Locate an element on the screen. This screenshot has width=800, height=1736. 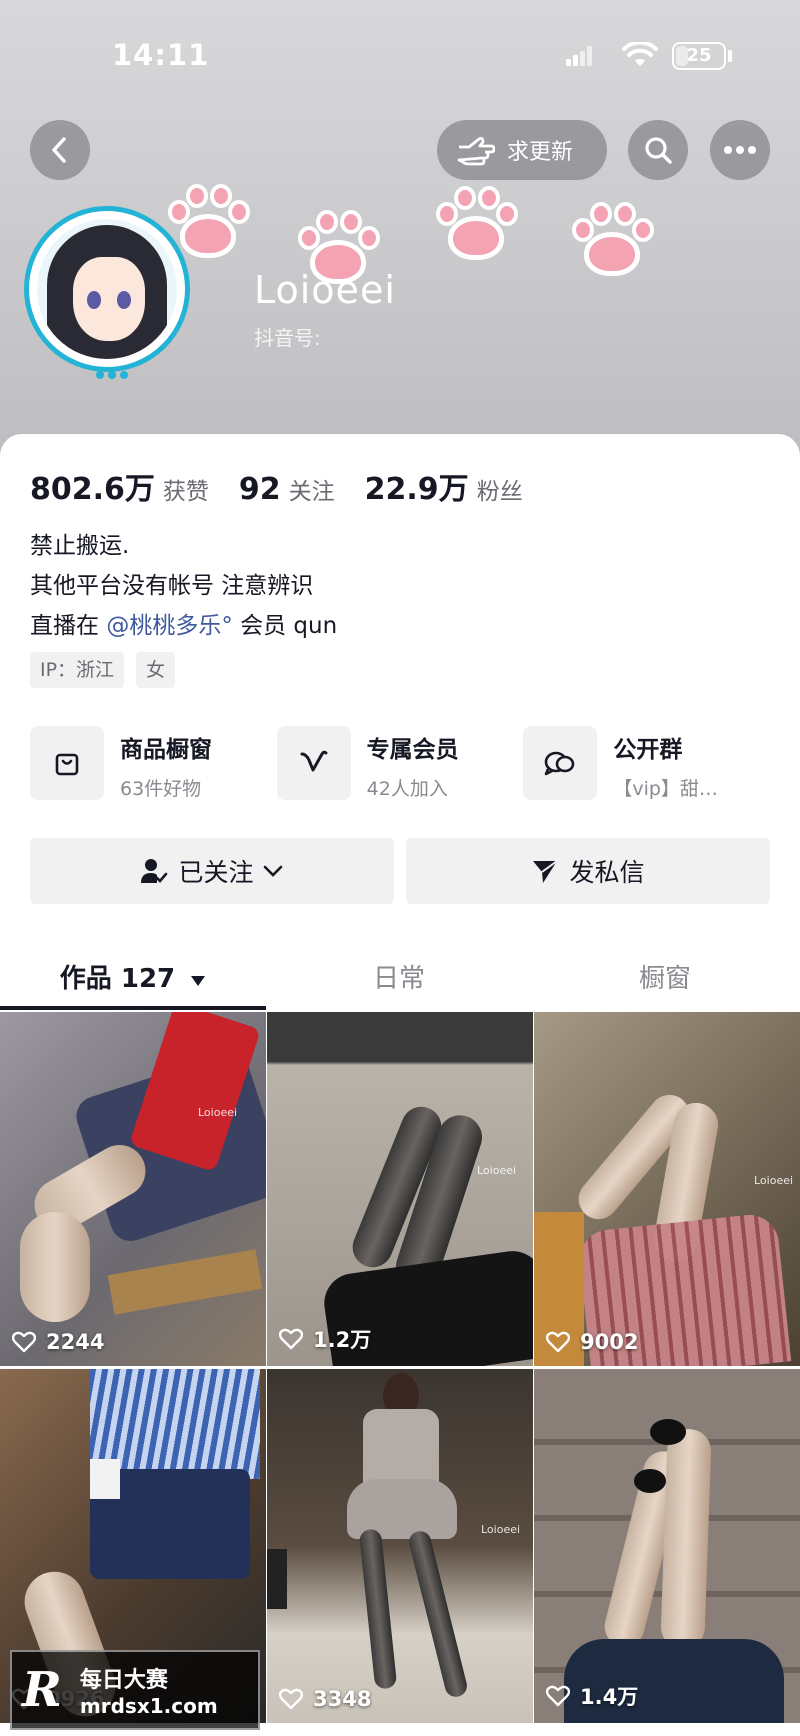
request-update-button: 求更新 is located at coordinates (522, 150).